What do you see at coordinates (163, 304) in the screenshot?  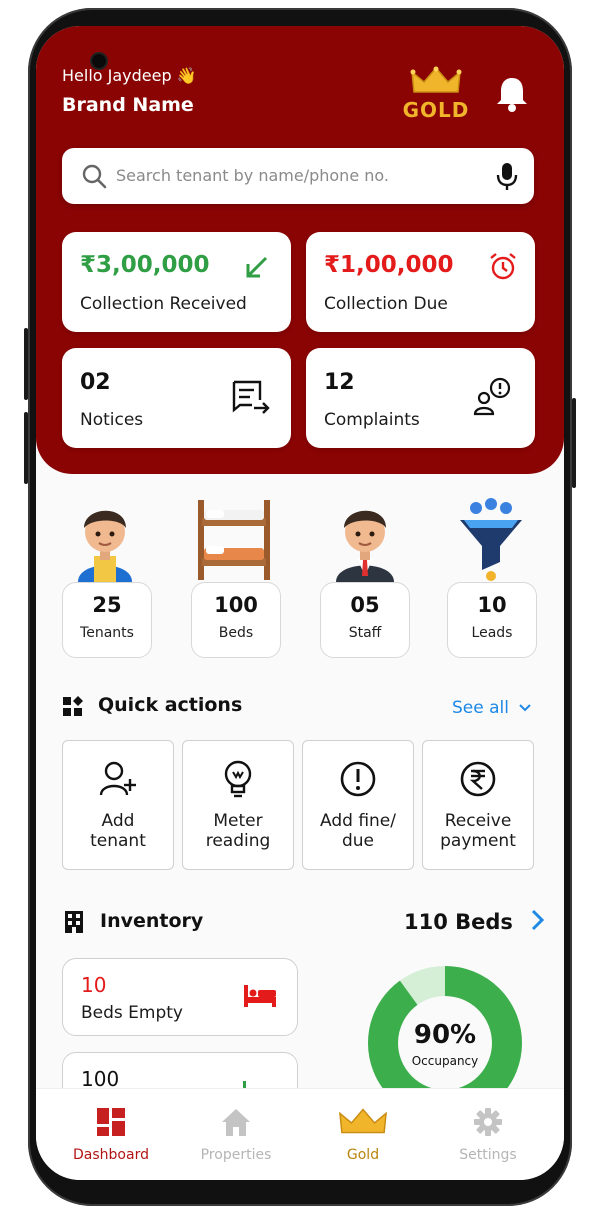 I see `collection-received-label: Collection Received` at bounding box center [163, 304].